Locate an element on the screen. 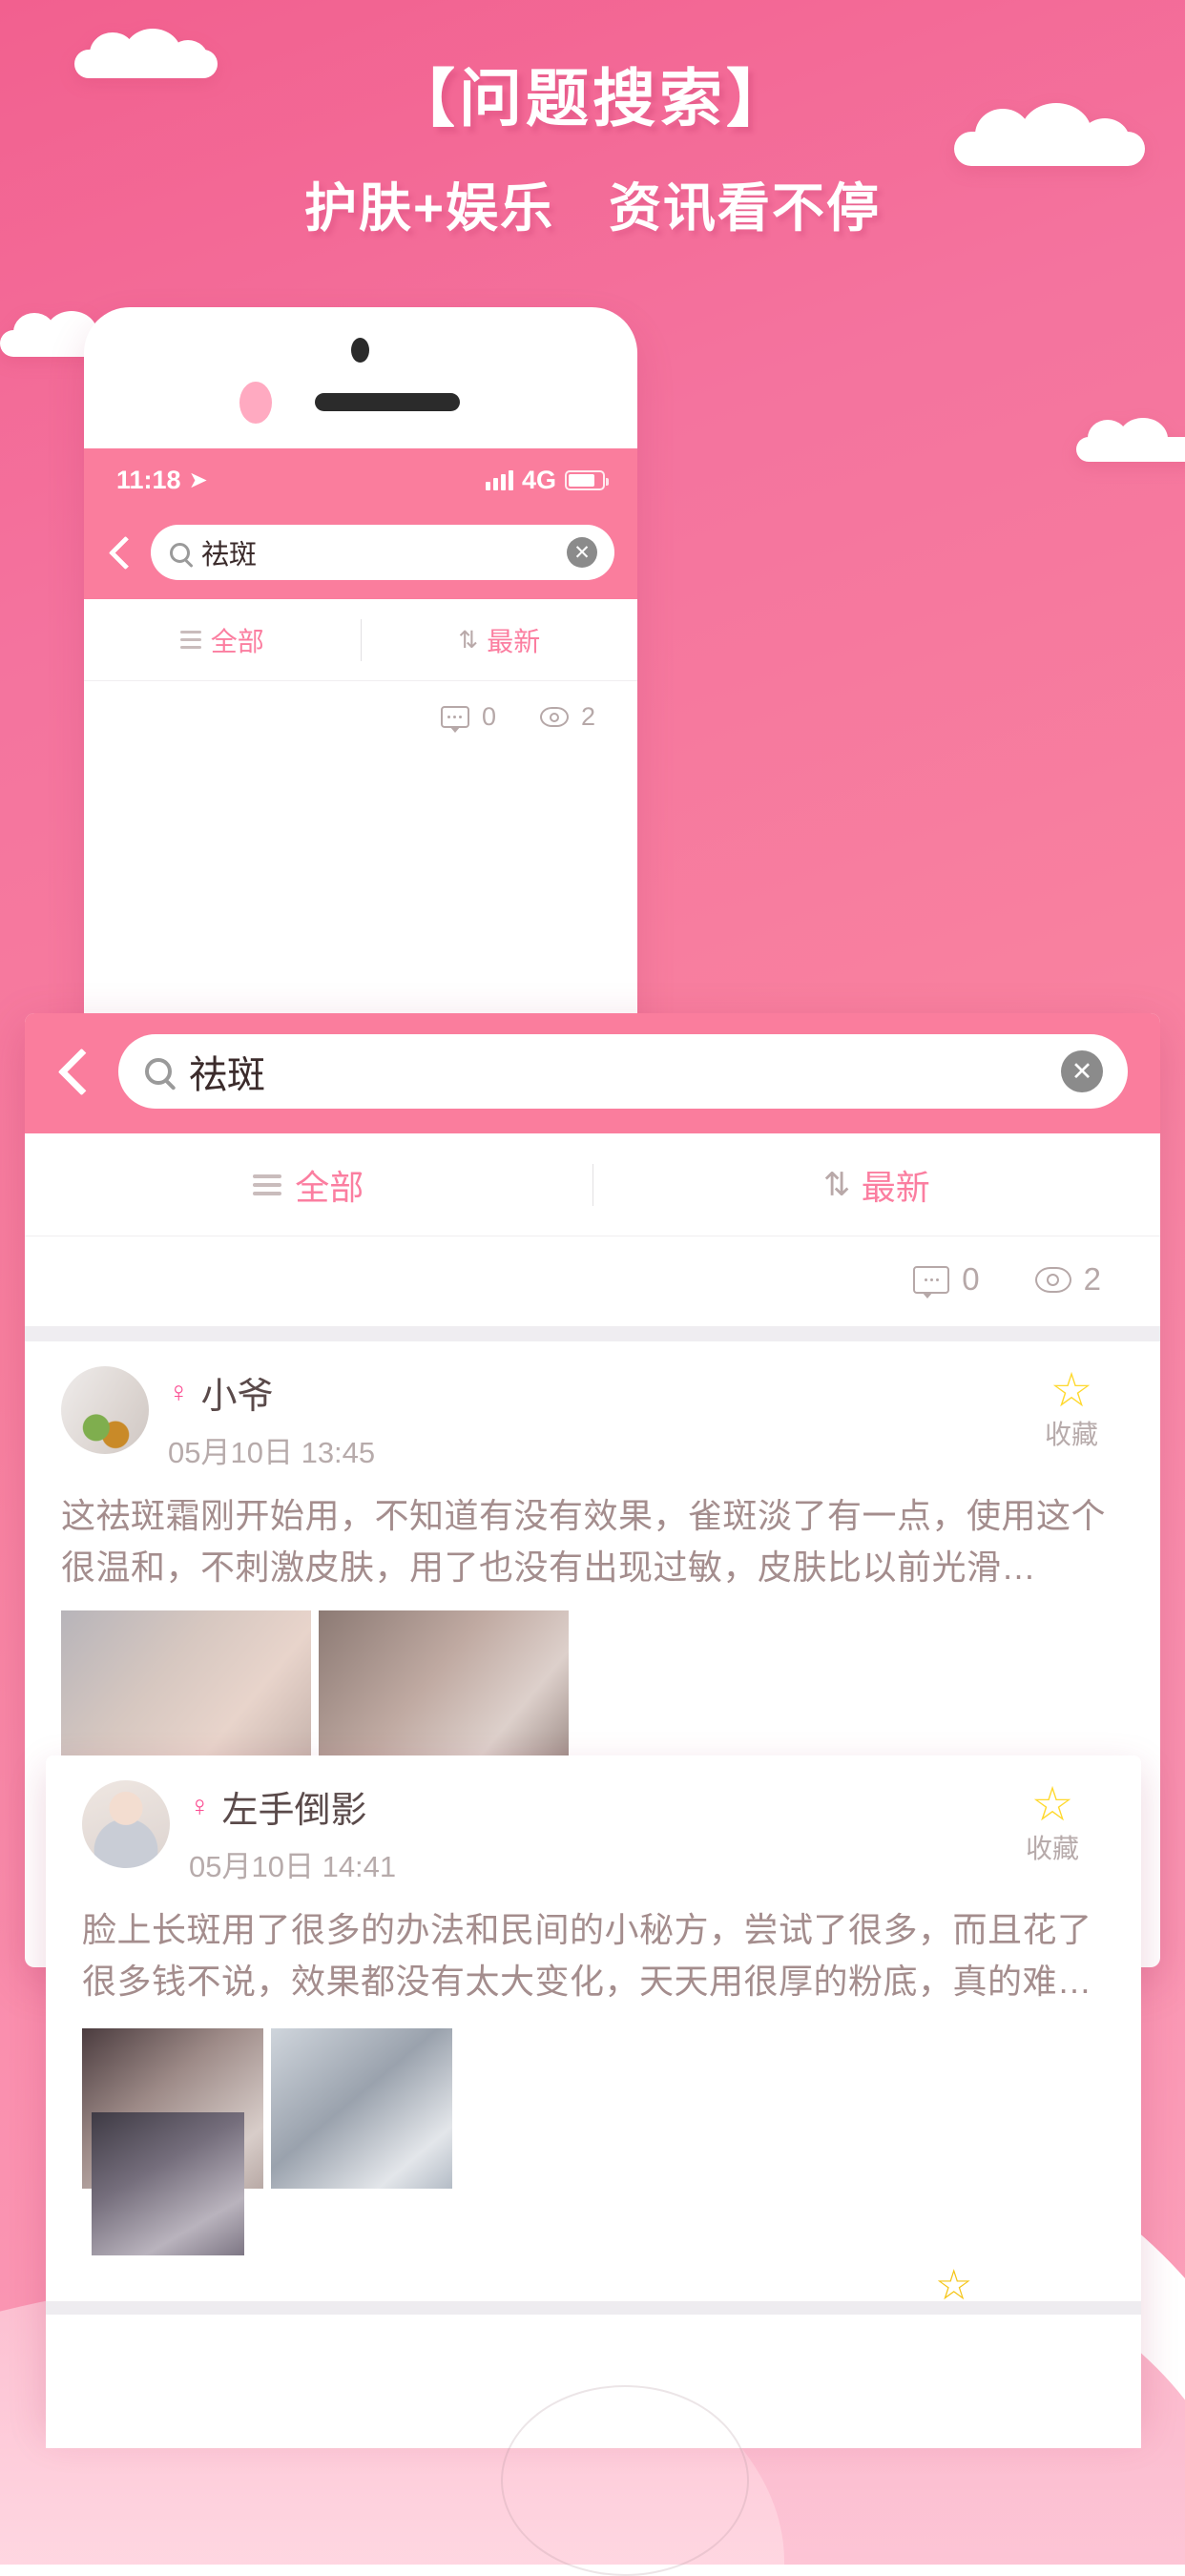 The height and width of the screenshot is (2576, 1185). page-title: 【问题搜索】 is located at coordinates (592, 98).